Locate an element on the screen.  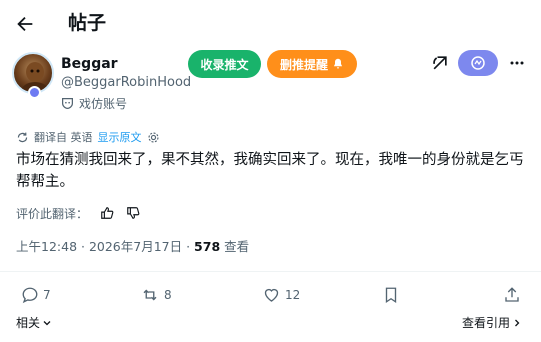
post-meta: 上午12:48 · 2026年7月17日 · 578 查看 is located at coordinates (132, 247).